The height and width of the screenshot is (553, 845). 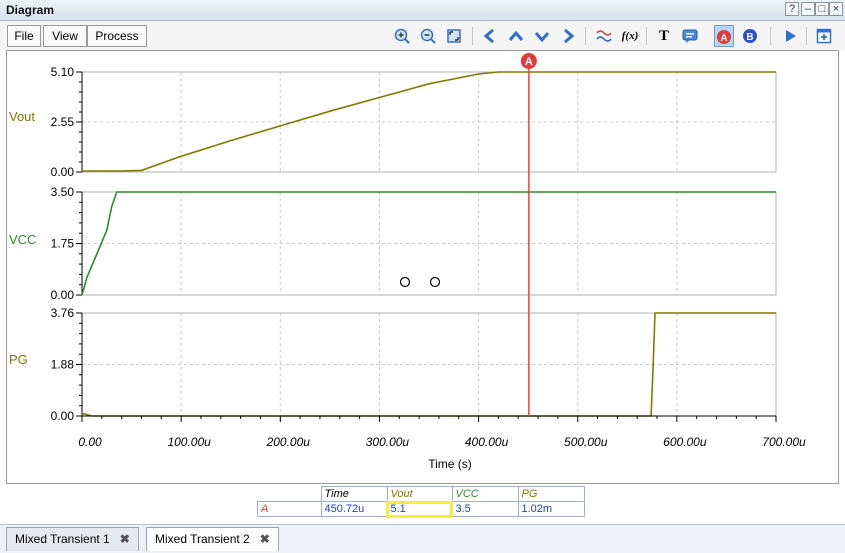 What do you see at coordinates (690, 36) in the screenshot?
I see `annotation-icon` at bounding box center [690, 36].